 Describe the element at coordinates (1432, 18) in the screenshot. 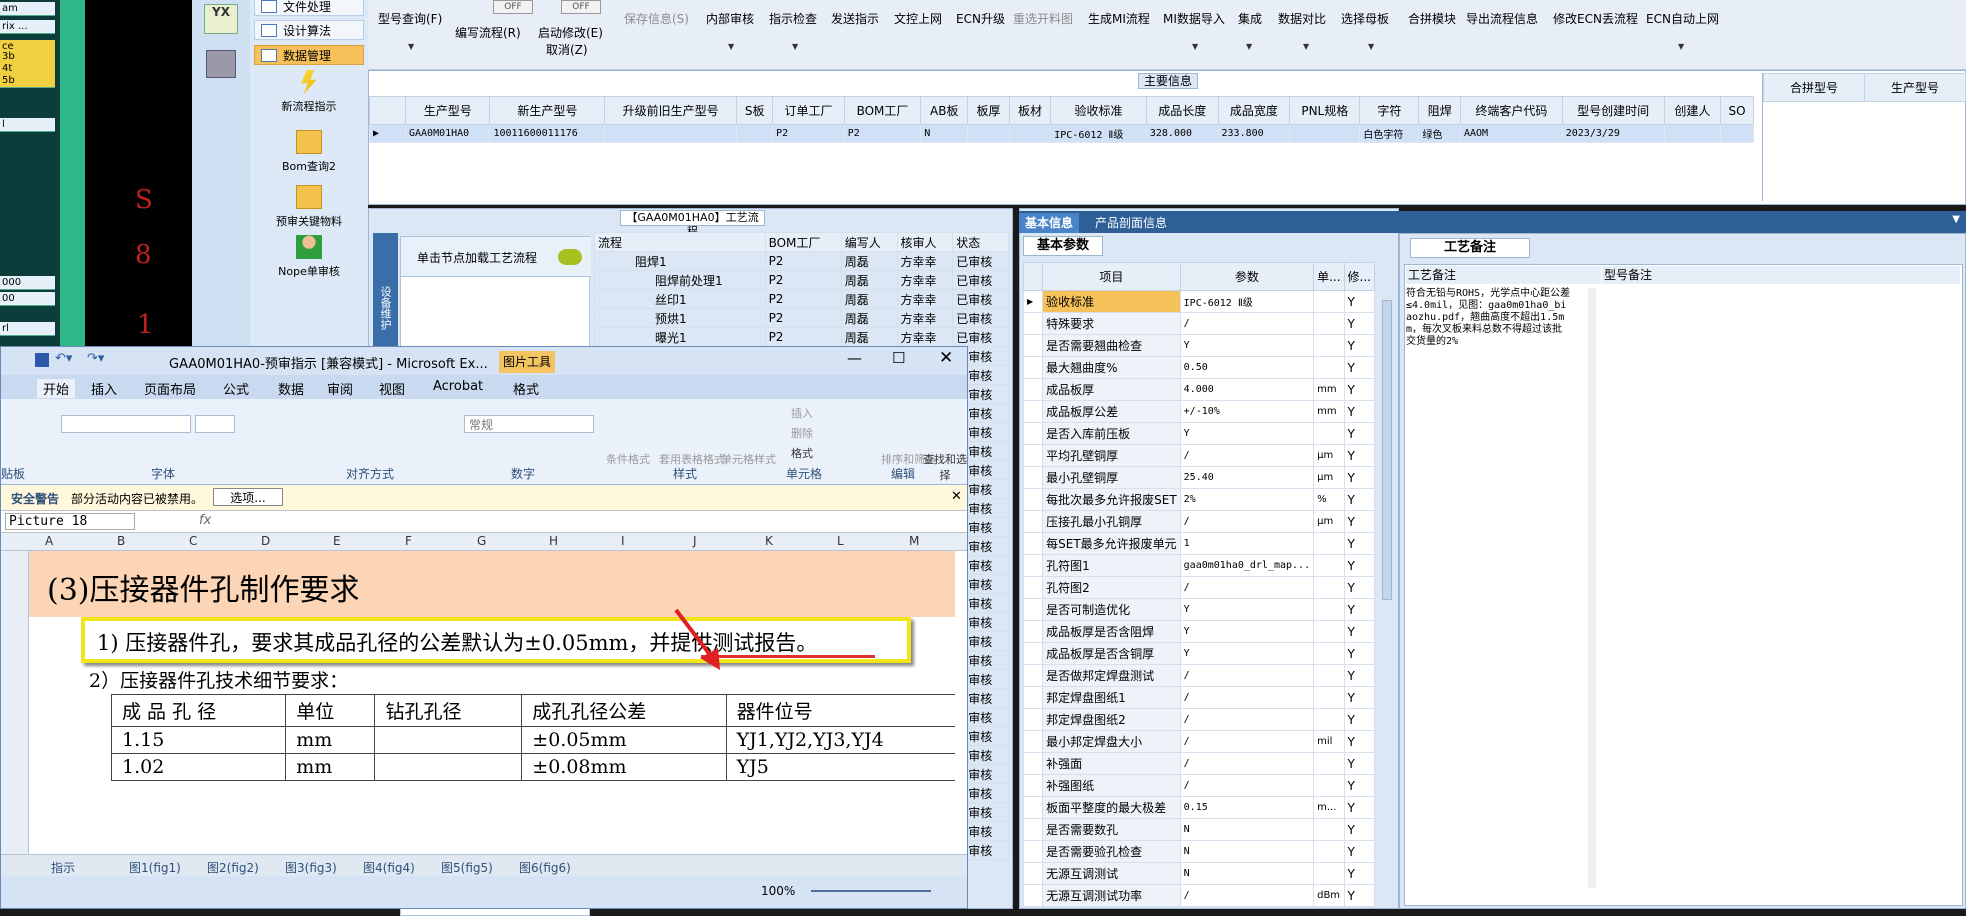

I see `toolbar-button: 合拼模块` at that location.